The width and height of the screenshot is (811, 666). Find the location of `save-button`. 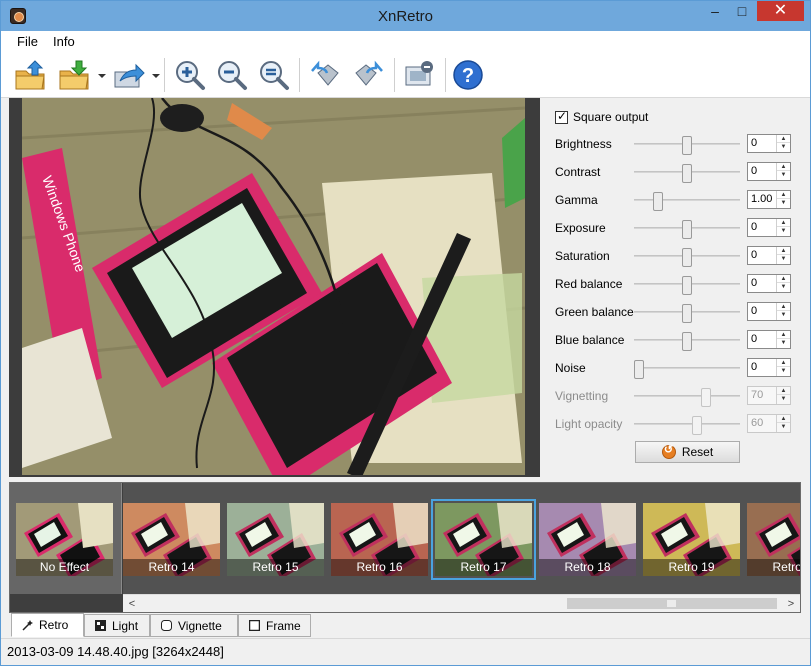

save-button is located at coordinates (75, 75).